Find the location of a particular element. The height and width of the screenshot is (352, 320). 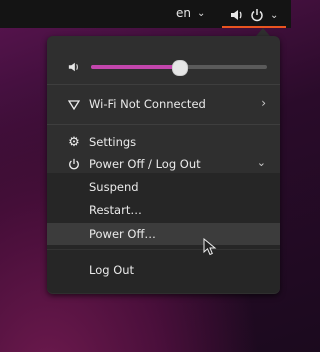

active-indicator is located at coordinates (254, 27).